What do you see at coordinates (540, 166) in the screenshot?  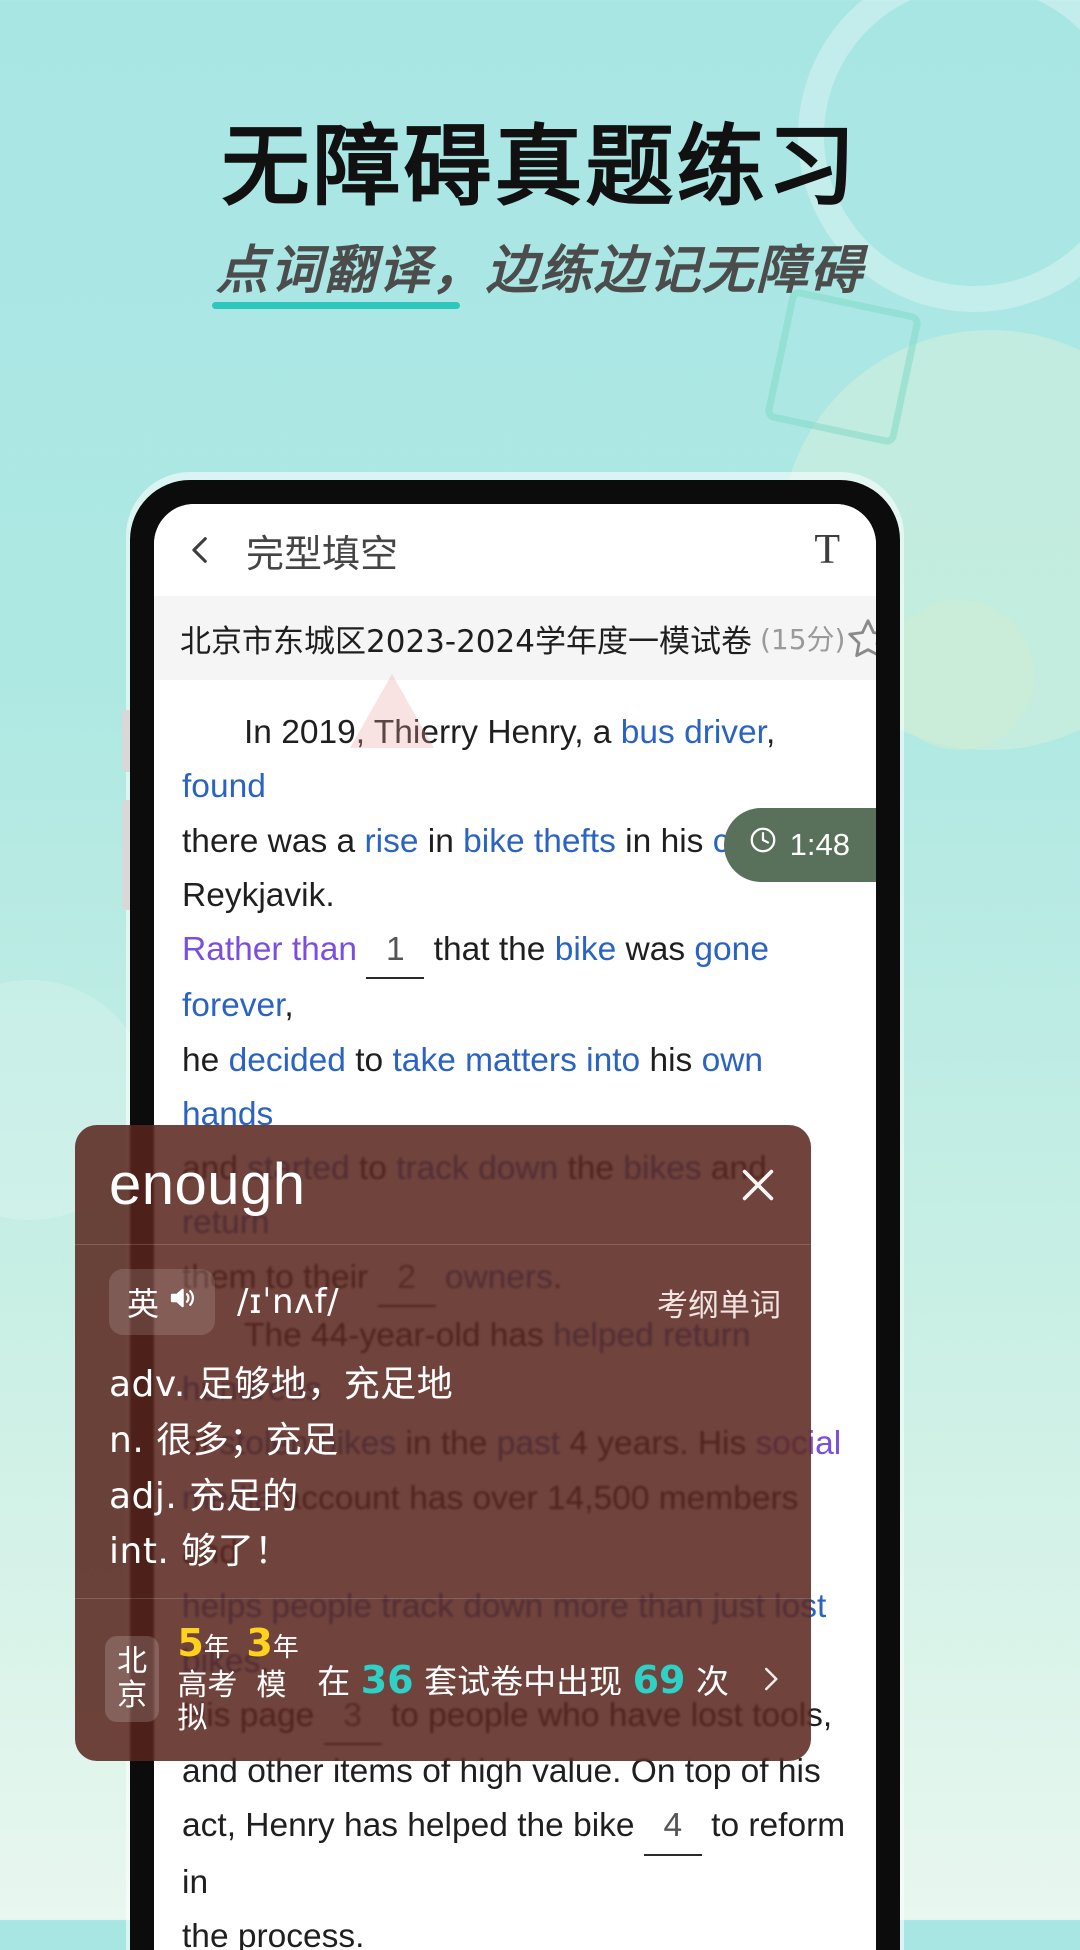 I see `promo-headline: 无障碍真题练习` at bounding box center [540, 166].